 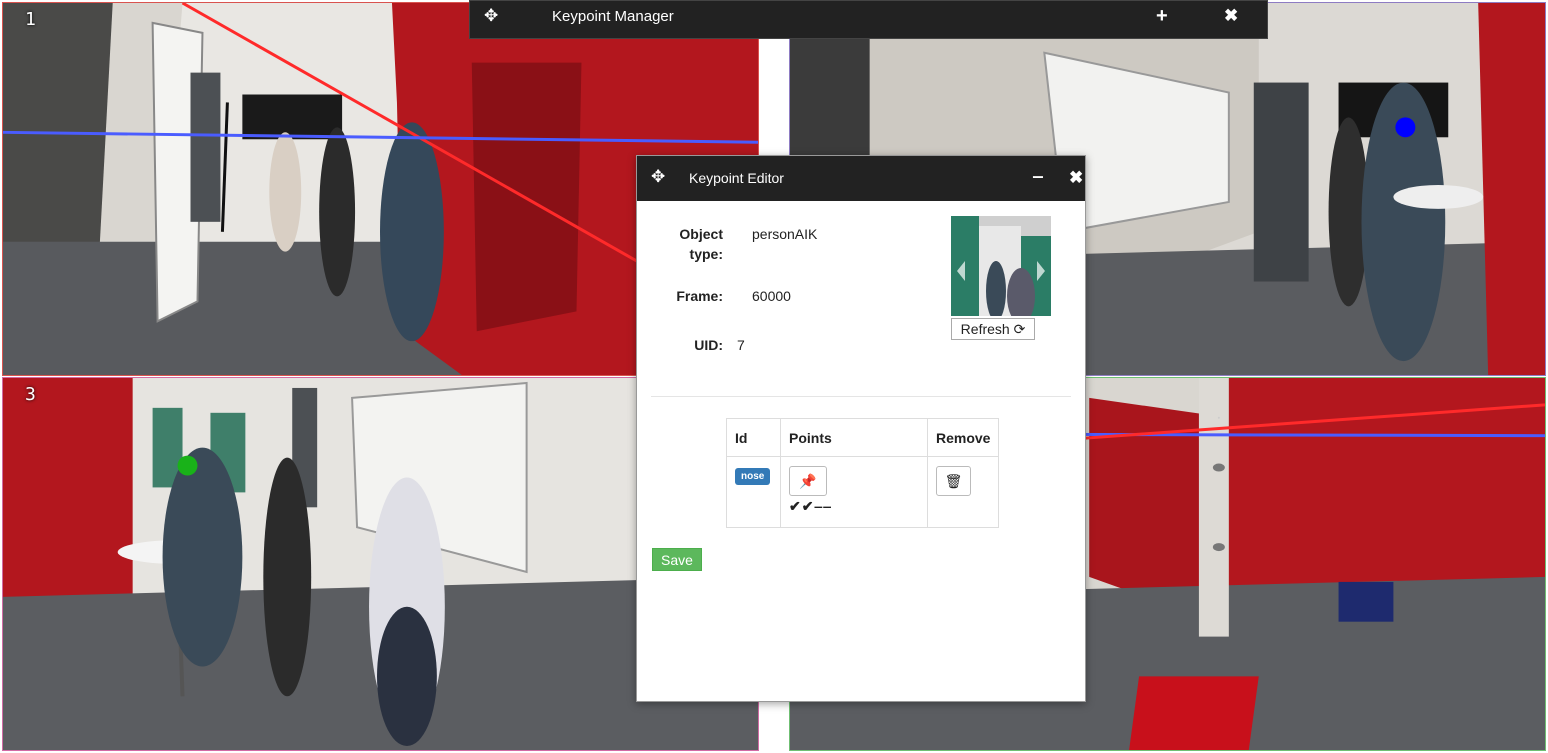 I want to click on object-type-label: Object type:, so click(x=701, y=244).